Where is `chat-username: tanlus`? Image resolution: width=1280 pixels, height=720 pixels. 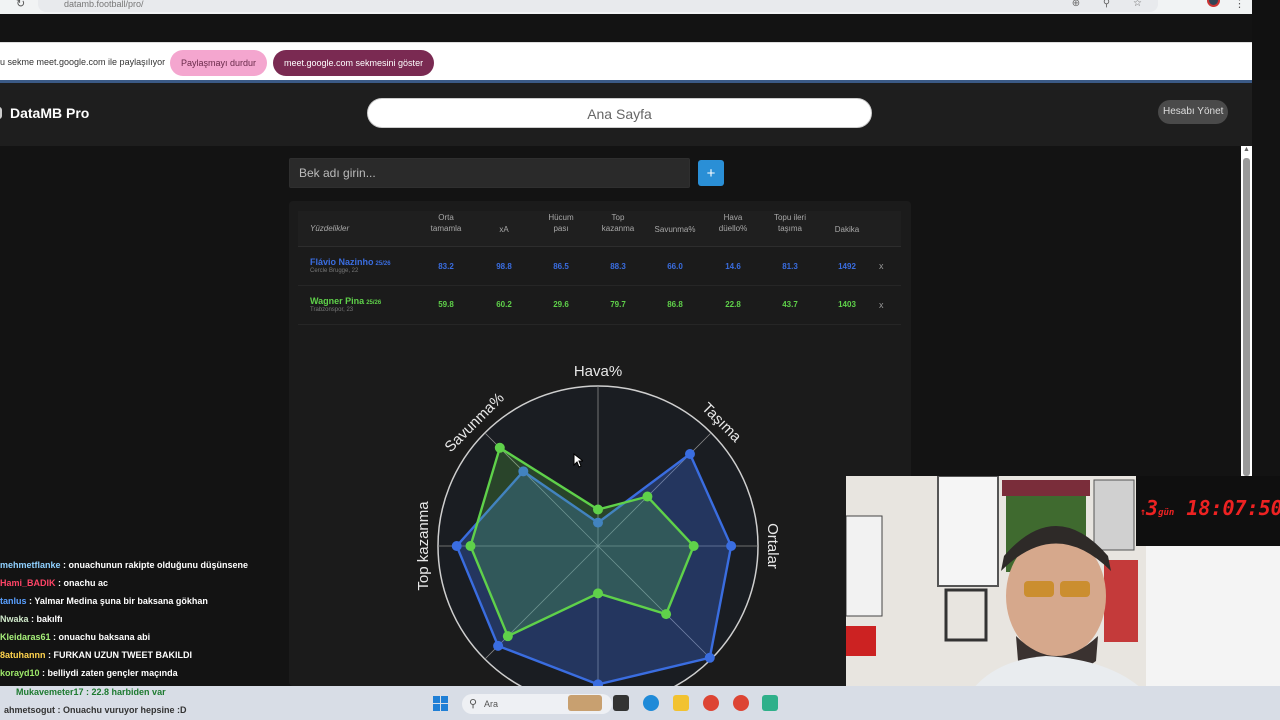
chat-username: tanlus is located at coordinates (13, 601).